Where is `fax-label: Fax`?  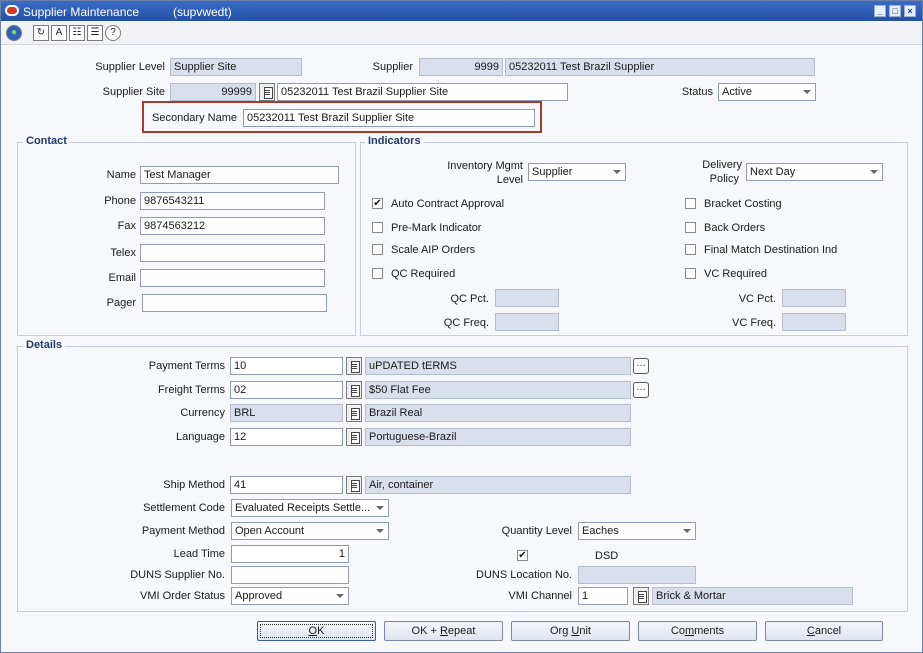
fax-label: Fax is located at coordinates (126, 226).